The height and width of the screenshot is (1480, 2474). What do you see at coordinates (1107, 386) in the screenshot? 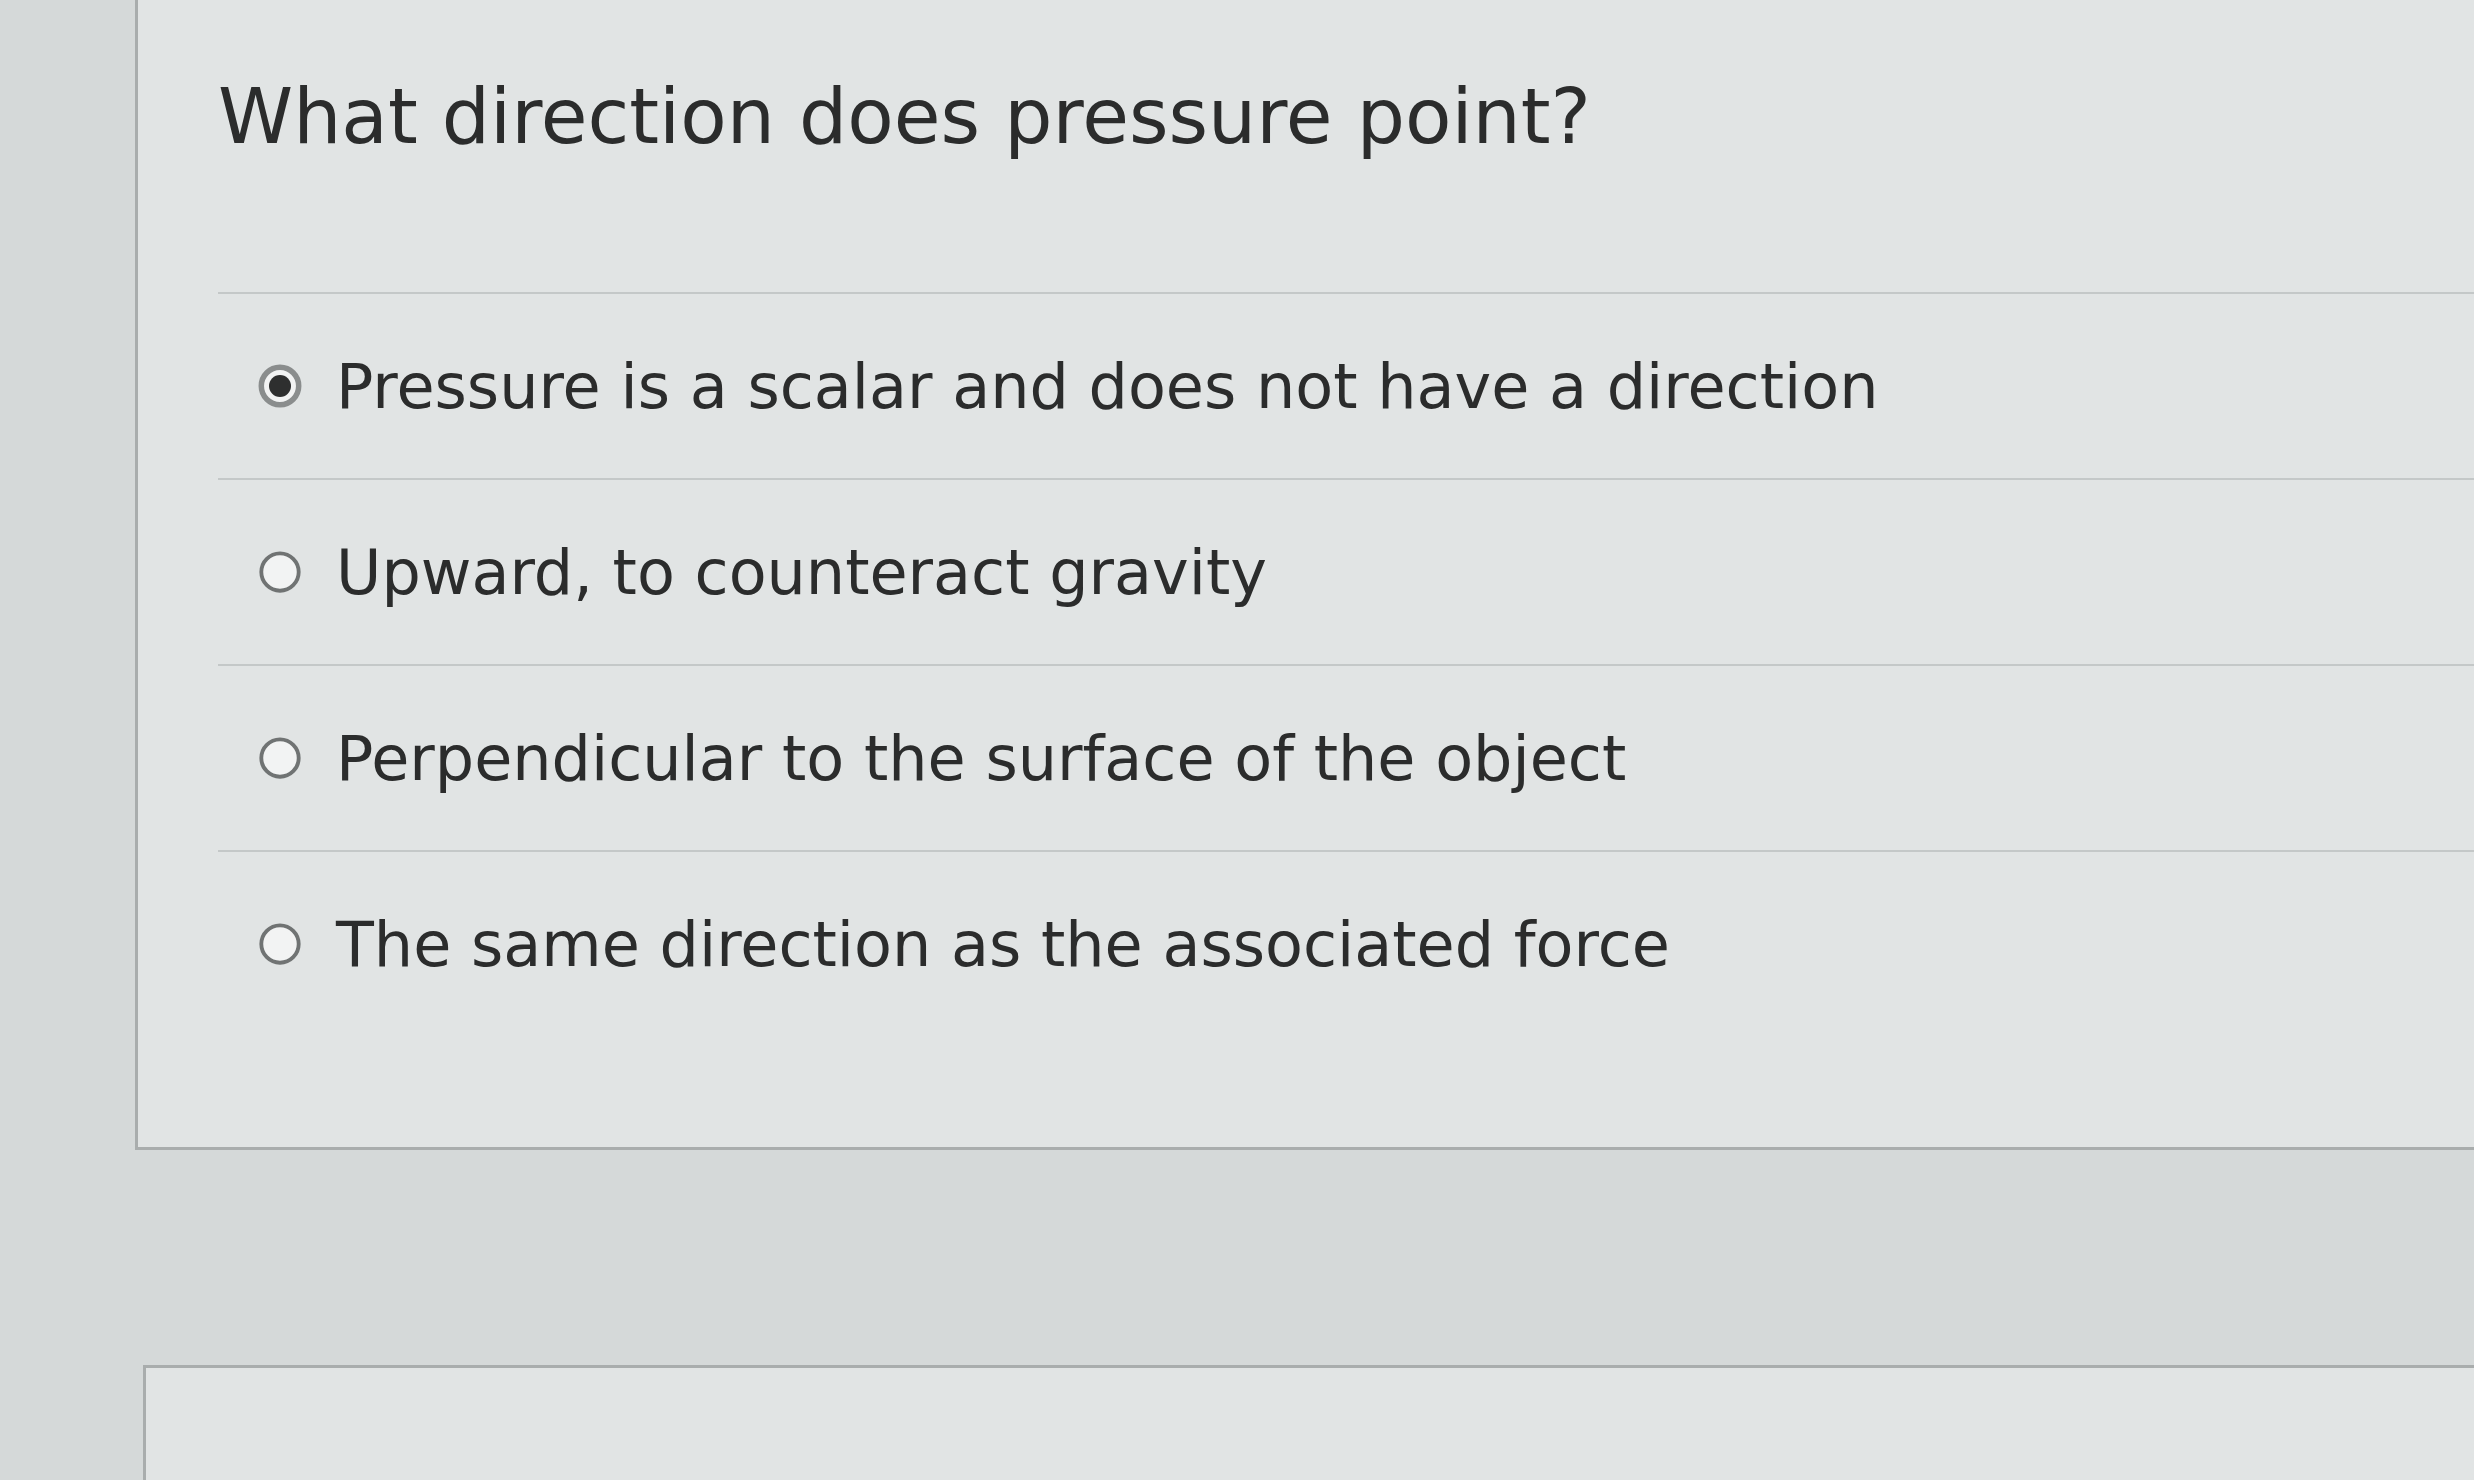
I see `option-label: Pressure is a scalar and does not have a direction` at bounding box center [1107, 386].